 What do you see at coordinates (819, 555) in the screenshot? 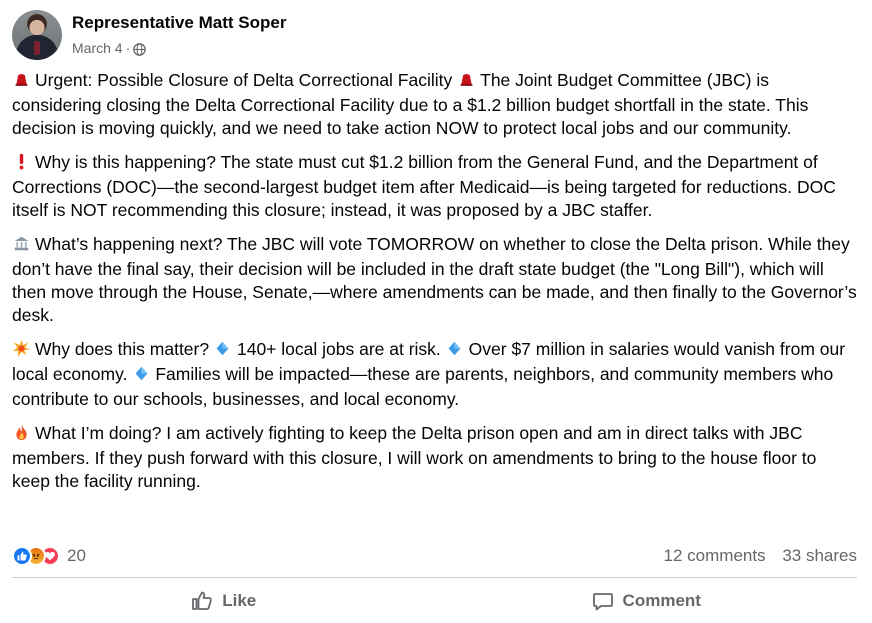
I see `shares-count: 33 shares` at bounding box center [819, 555].